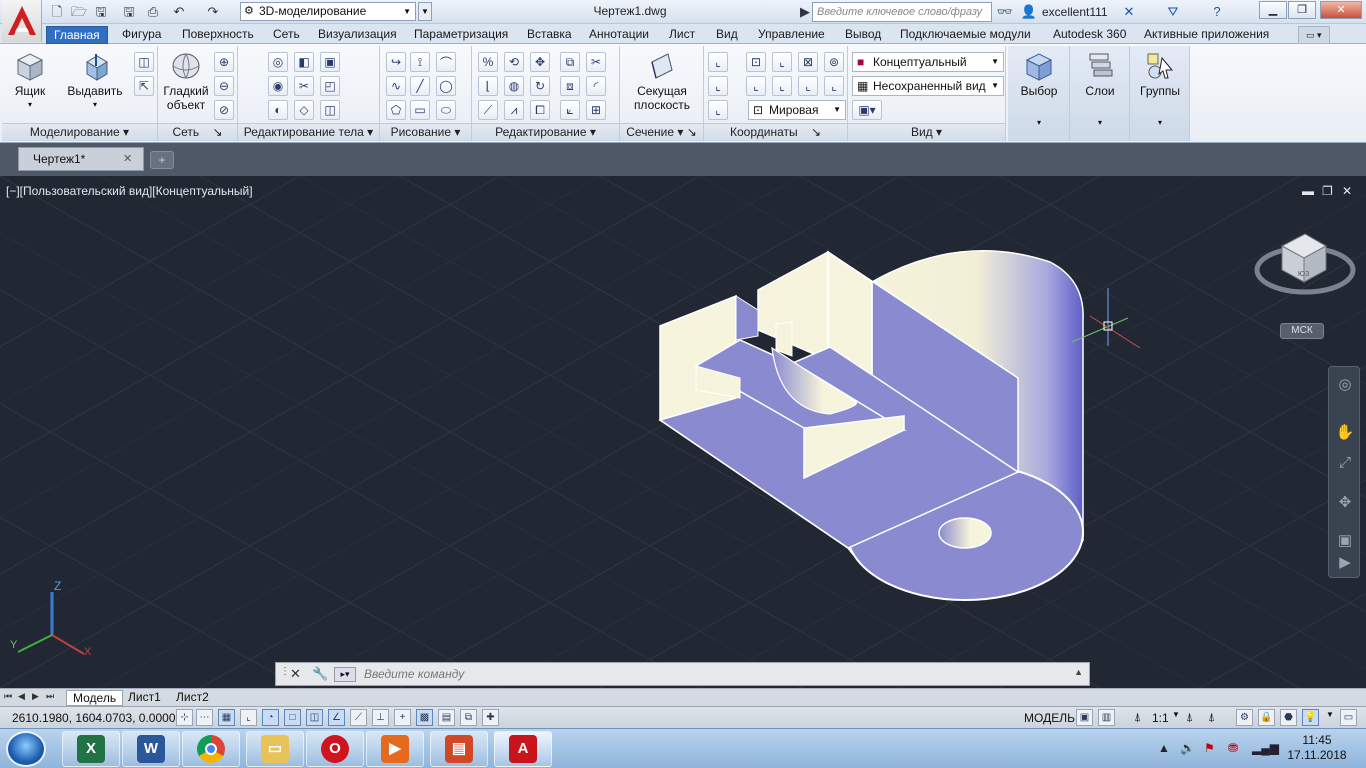 Image resolution: width=1366 pixels, height=768 pixels. I want to click on rotate-icon: ↻, so click(540, 86).